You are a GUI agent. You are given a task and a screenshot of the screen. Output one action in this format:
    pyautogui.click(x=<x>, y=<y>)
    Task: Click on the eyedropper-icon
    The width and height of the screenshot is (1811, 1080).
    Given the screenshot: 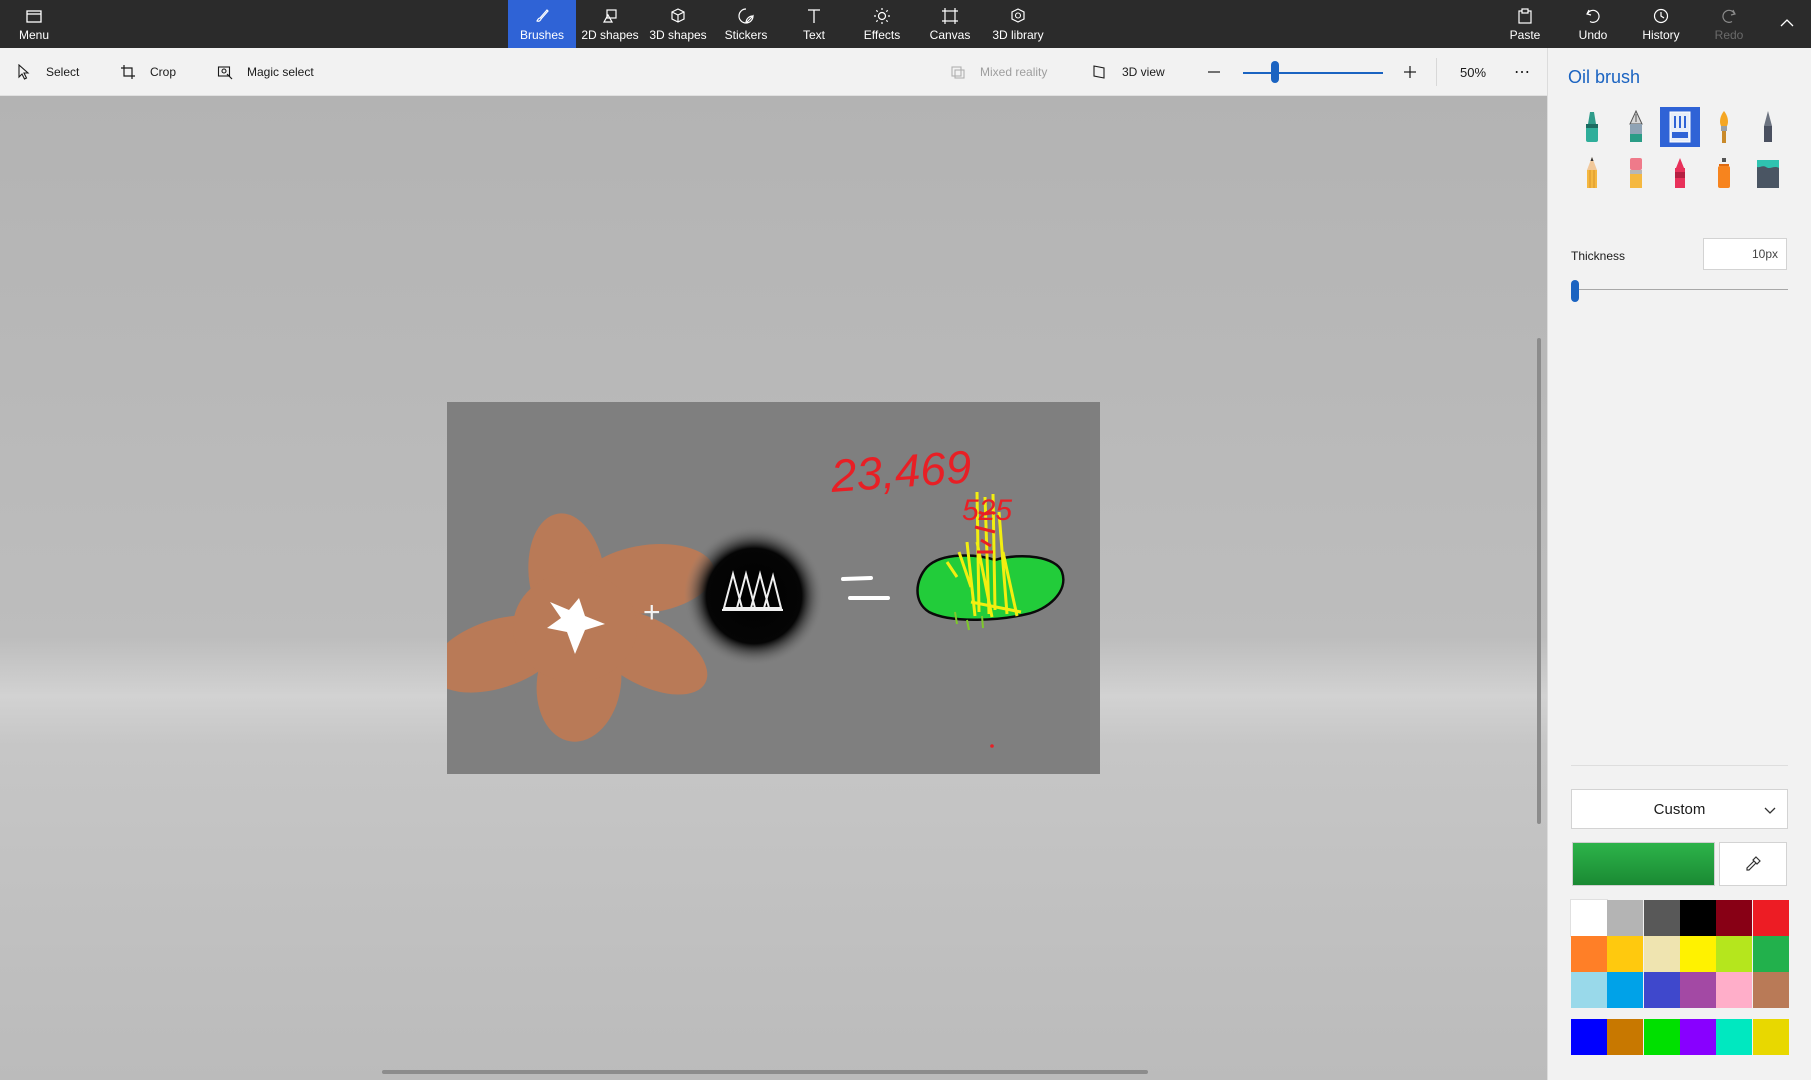 What is the action you would take?
    pyautogui.click(x=1753, y=863)
    